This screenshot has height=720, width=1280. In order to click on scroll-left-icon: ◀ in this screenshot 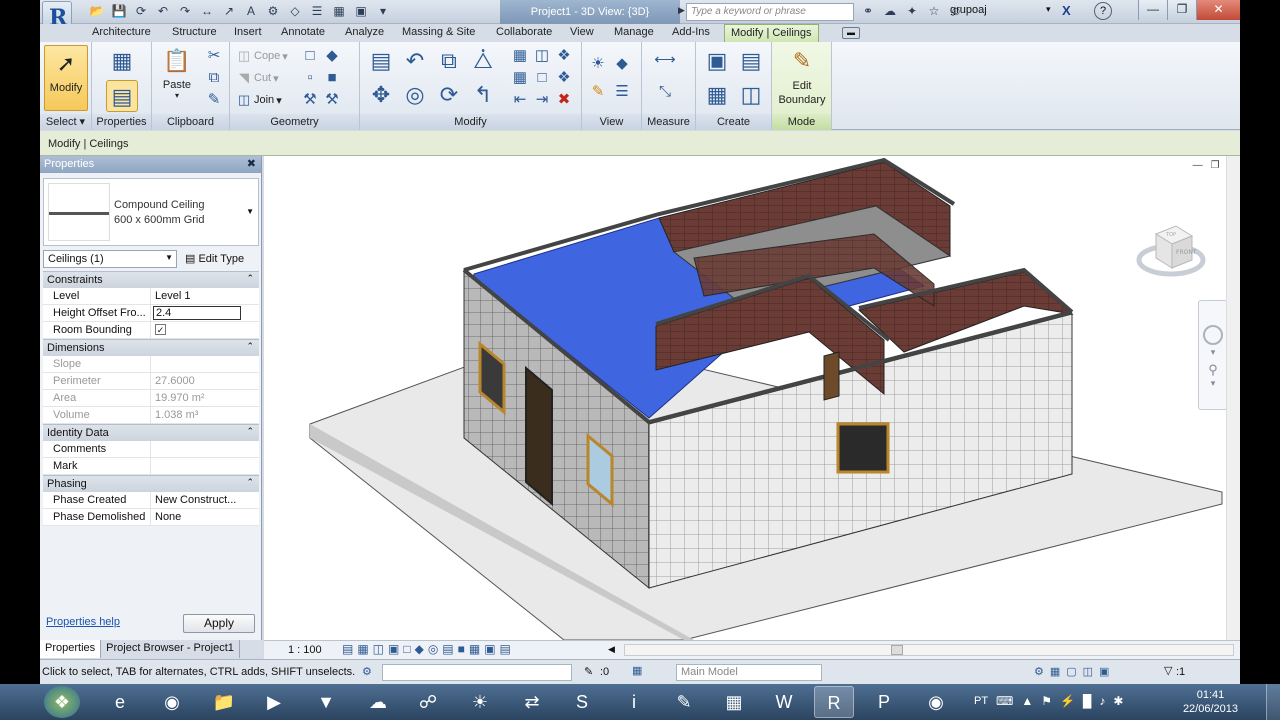, I will do `click(611, 649)`.